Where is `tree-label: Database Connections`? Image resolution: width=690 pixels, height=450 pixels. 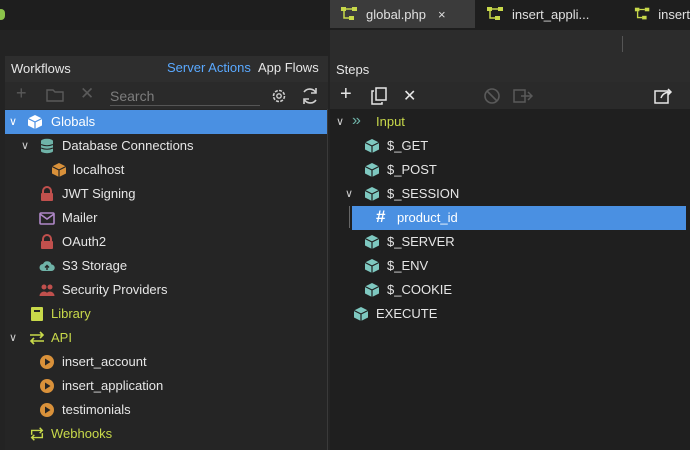 tree-label: Database Connections is located at coordinates (128, 145).